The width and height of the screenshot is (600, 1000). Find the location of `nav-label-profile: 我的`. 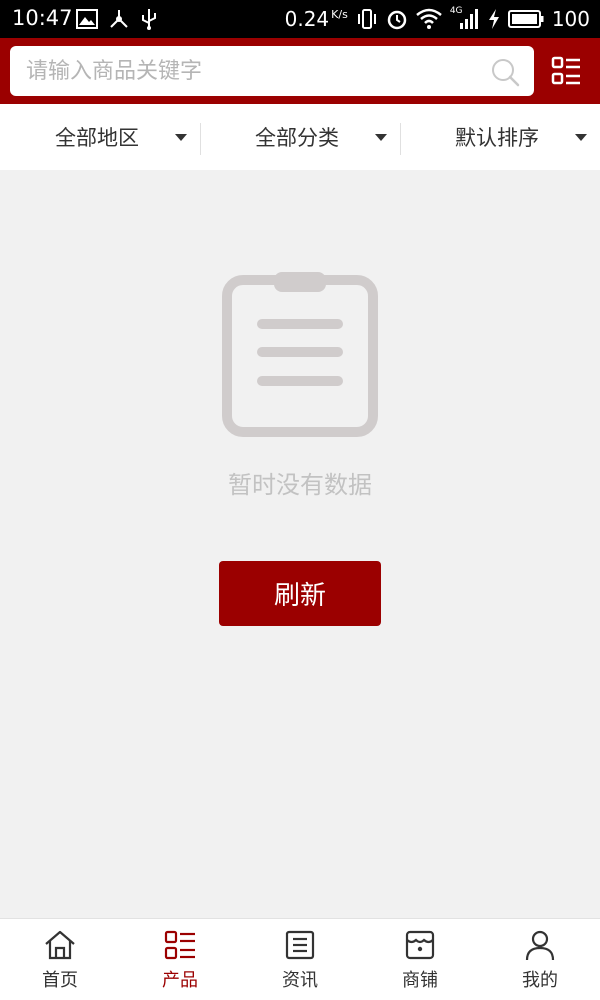

nav-label-profile: 我的 is located at coordinates (540, 980).